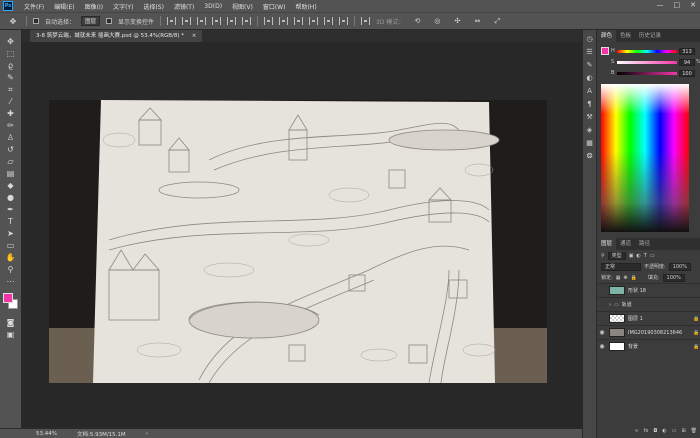 This screenshot has width=700, height=438. I want to click on move-icon: ✥, so click(11, 41).